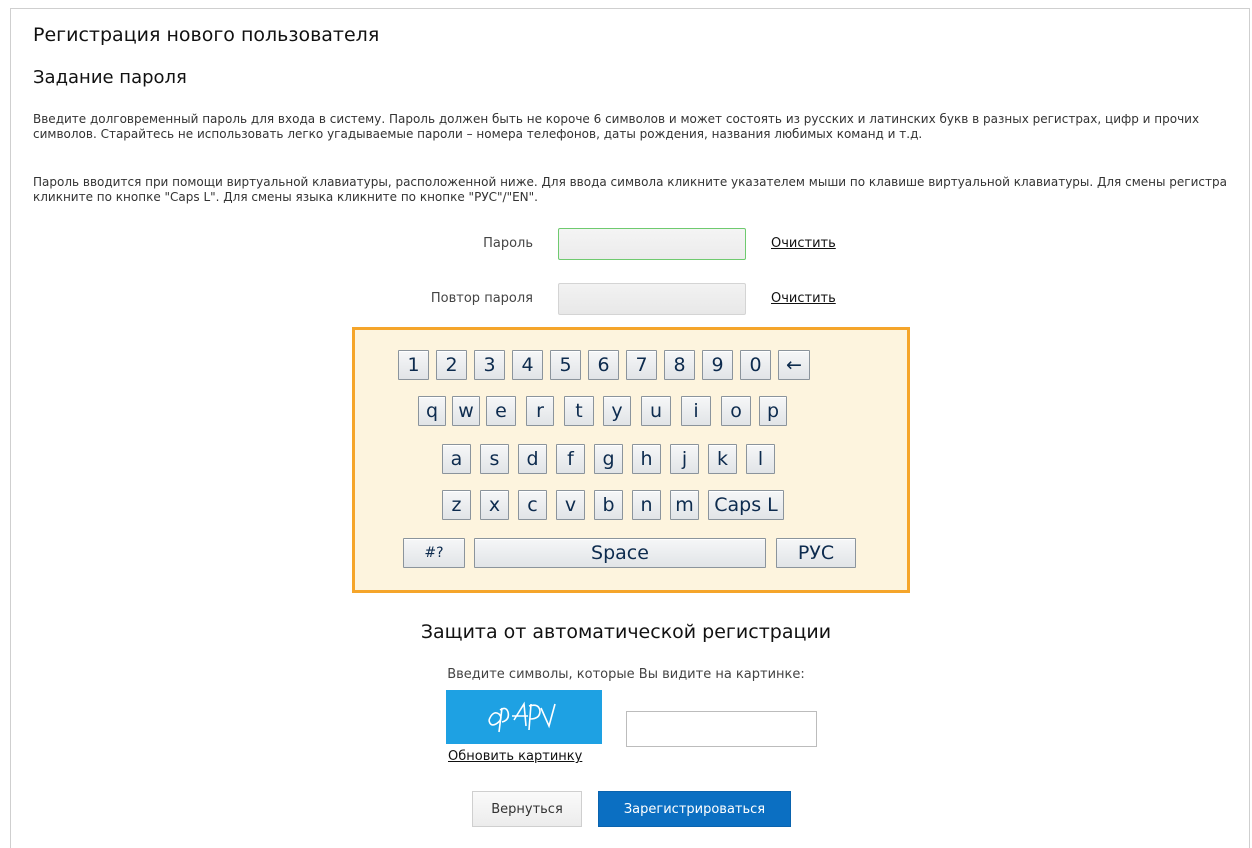  Describe the element at coordinates (620, 553) in the screenshot. I see `space-key: Space` at that location.